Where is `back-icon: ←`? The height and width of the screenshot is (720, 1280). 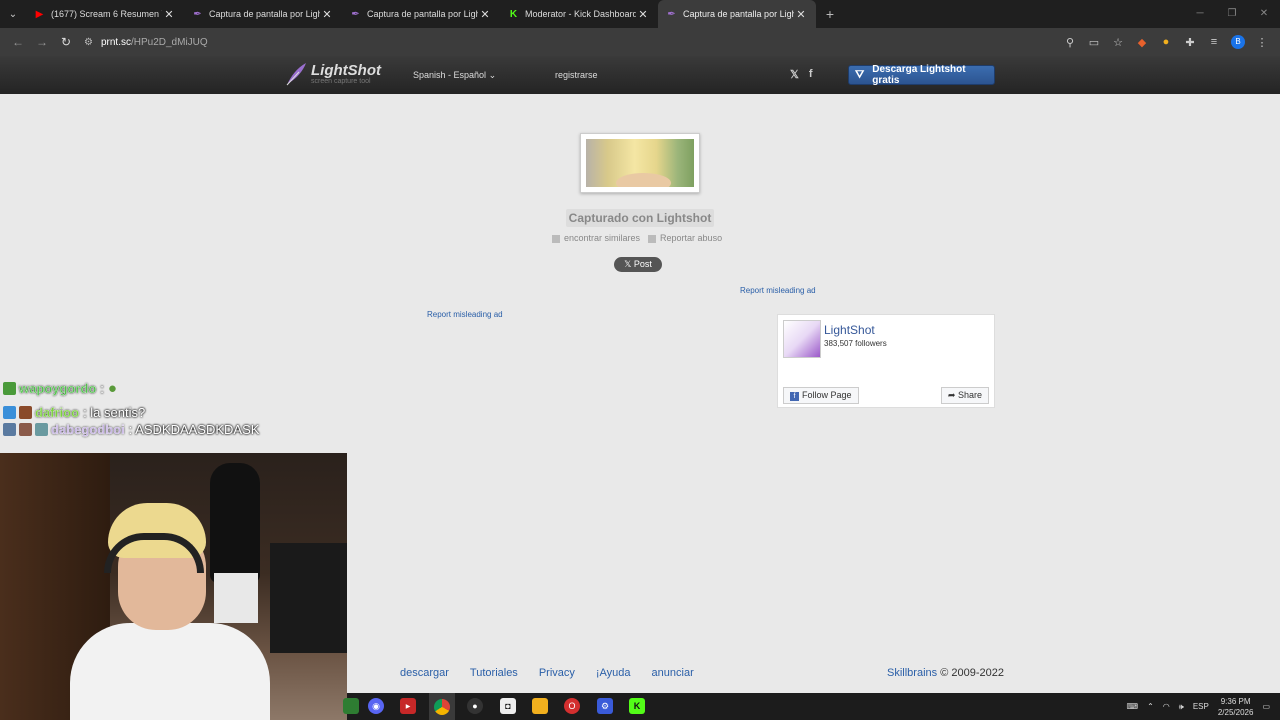
back-icon: ← is located at coordinates (18, 42).